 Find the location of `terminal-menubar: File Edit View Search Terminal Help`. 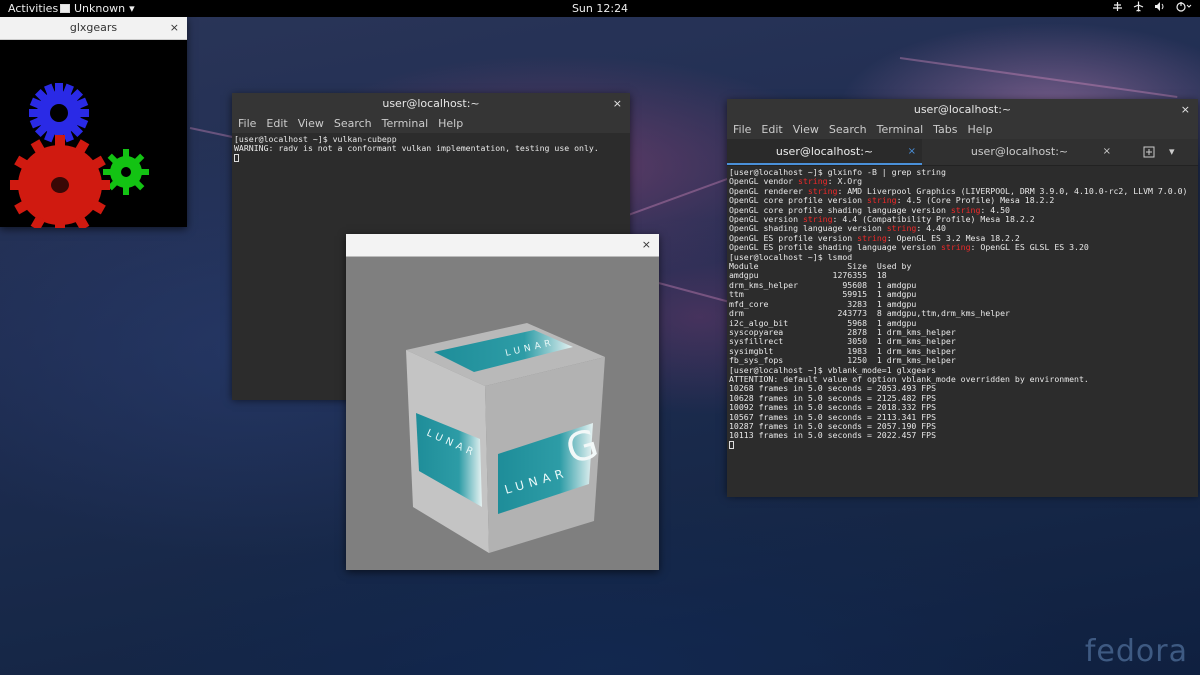

terminal-menubar: File Edit View Search Terminal Help is located at coordinates (431, 124).